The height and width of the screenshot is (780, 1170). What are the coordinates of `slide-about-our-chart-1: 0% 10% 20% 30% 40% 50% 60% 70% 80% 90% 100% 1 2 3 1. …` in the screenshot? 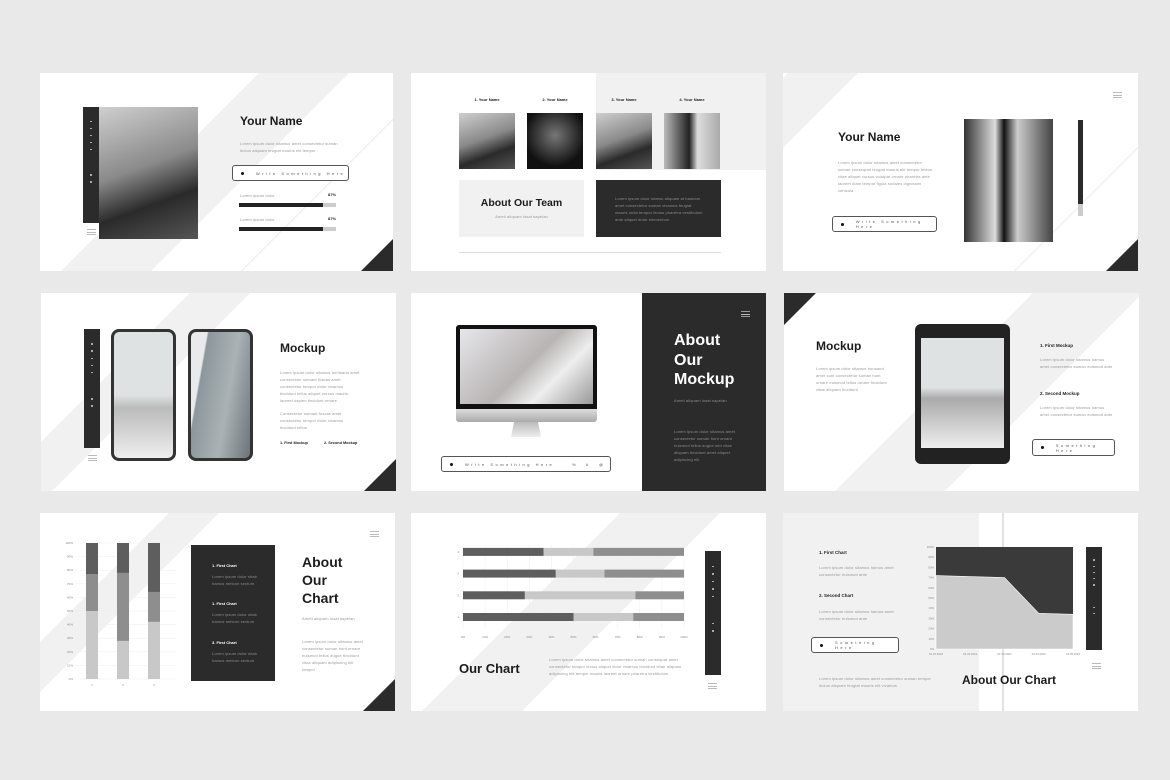 It's located at (217, 612).